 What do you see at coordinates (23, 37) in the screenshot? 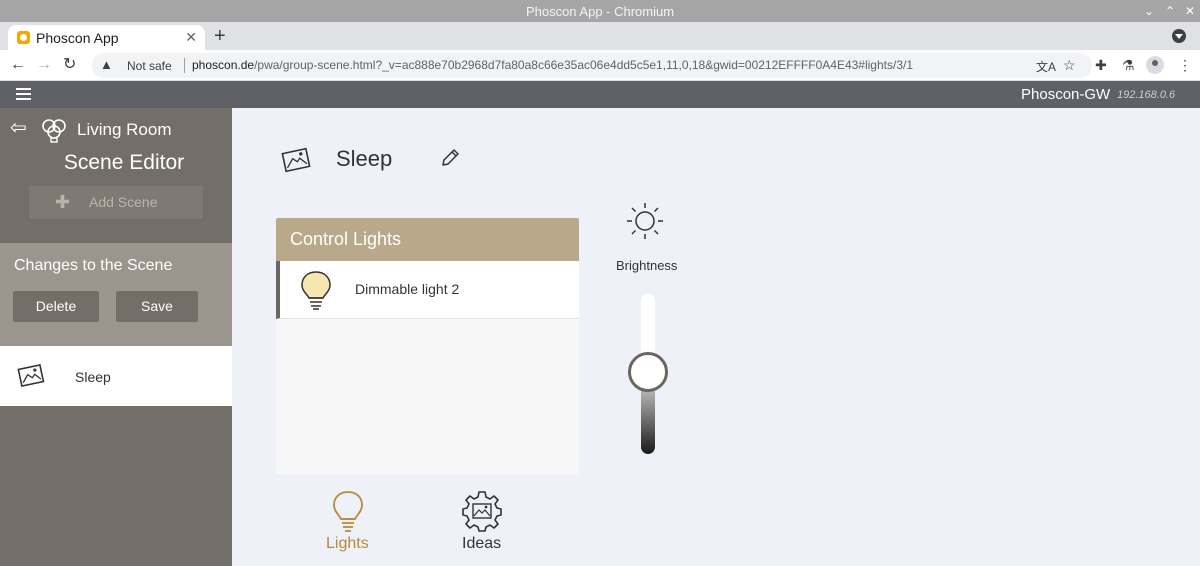
I see `phoscon-favicon-icon` at bounding box center [23, 37].